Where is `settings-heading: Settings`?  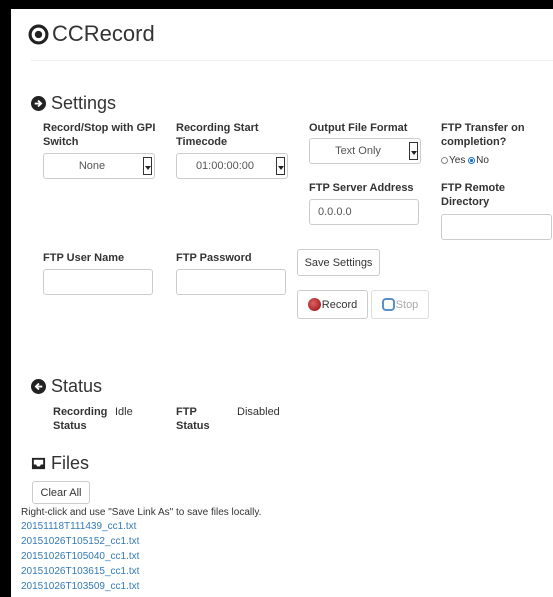 settings-heading: Settings is located at coordinates (73, 103).